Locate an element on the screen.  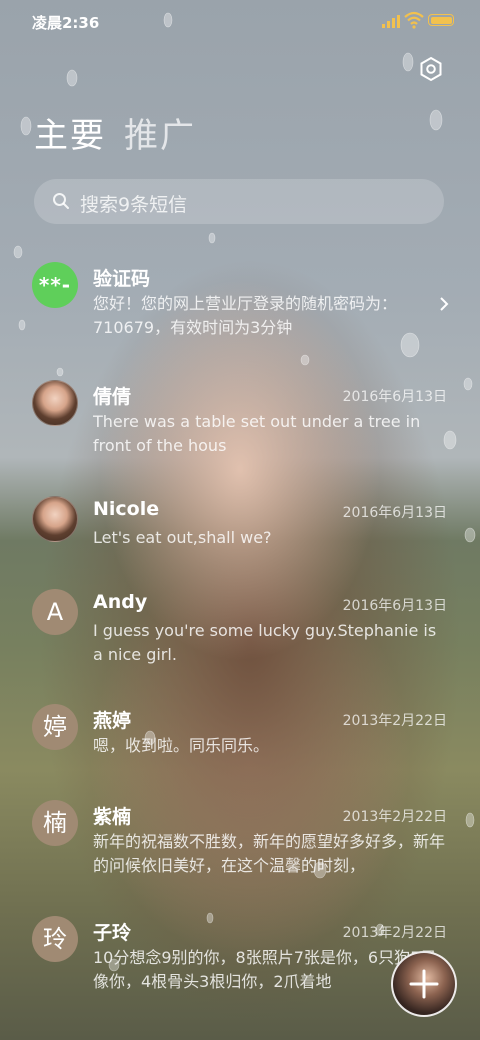
conversation-name: 紫楠 is located at coordinates (112, 817).